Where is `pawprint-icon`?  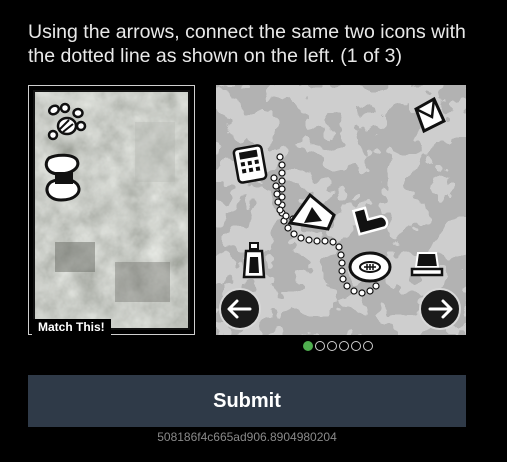 pawprint-icon is located at coordinates (67, 121).